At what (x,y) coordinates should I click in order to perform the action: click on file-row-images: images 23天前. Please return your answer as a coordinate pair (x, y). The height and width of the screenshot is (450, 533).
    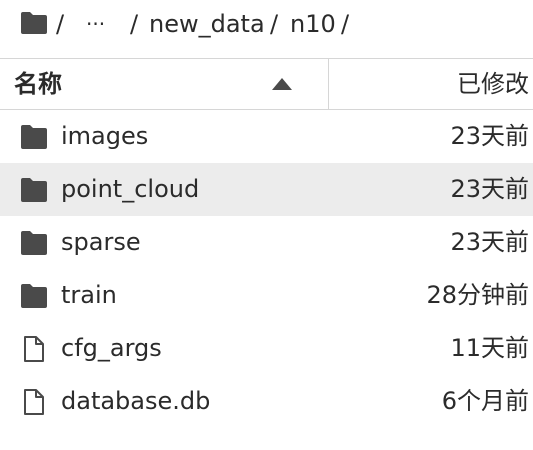
    Looking at the image, I should click on (266, 136).